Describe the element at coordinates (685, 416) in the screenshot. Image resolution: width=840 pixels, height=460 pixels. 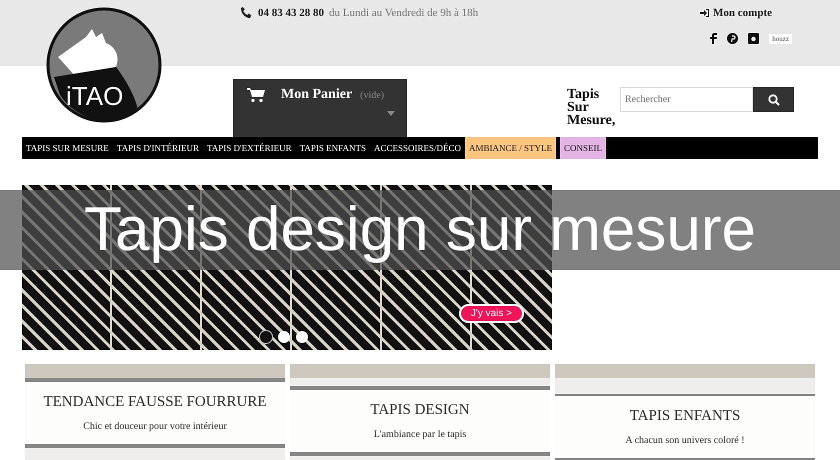
I see `card-title: TAPIS ENFANTS` at that location.